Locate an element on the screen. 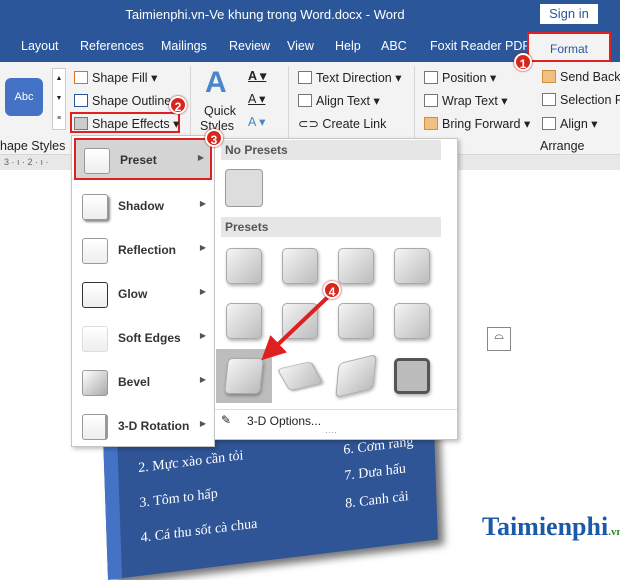 The height and width of the screenshot is (580, 620). paint-bucket-icon is located at coordinates (81, 77).